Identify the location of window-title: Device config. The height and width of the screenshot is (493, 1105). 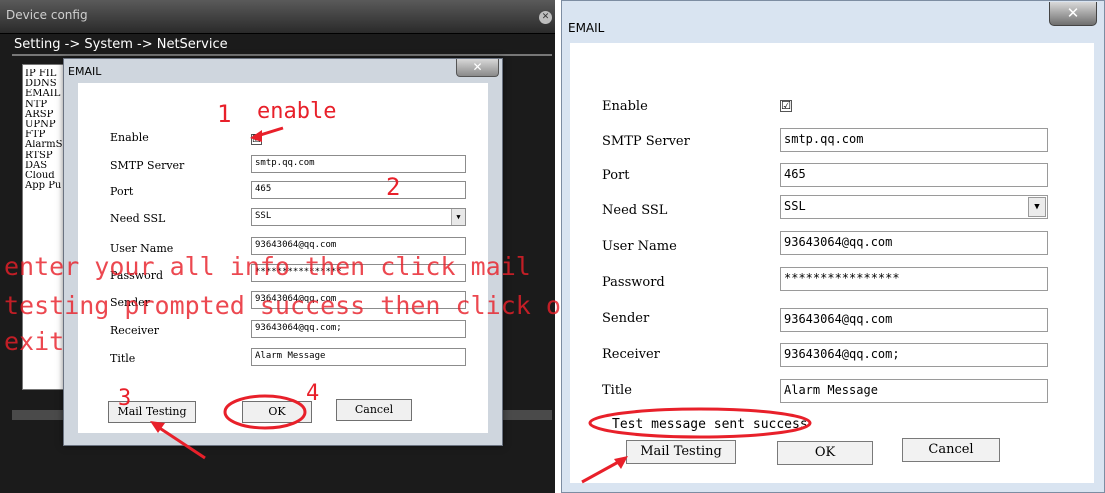
(47, 15).